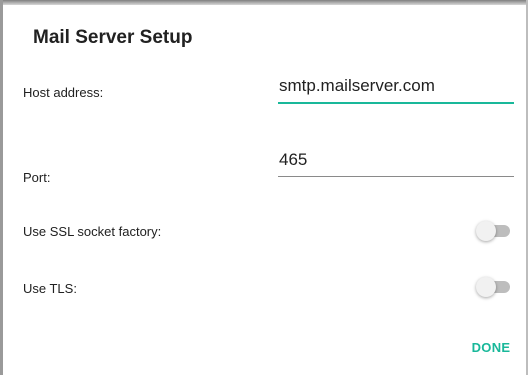 The image size is (528, 375). I want to click on host-address-label: Host address:, so click(63, 92).